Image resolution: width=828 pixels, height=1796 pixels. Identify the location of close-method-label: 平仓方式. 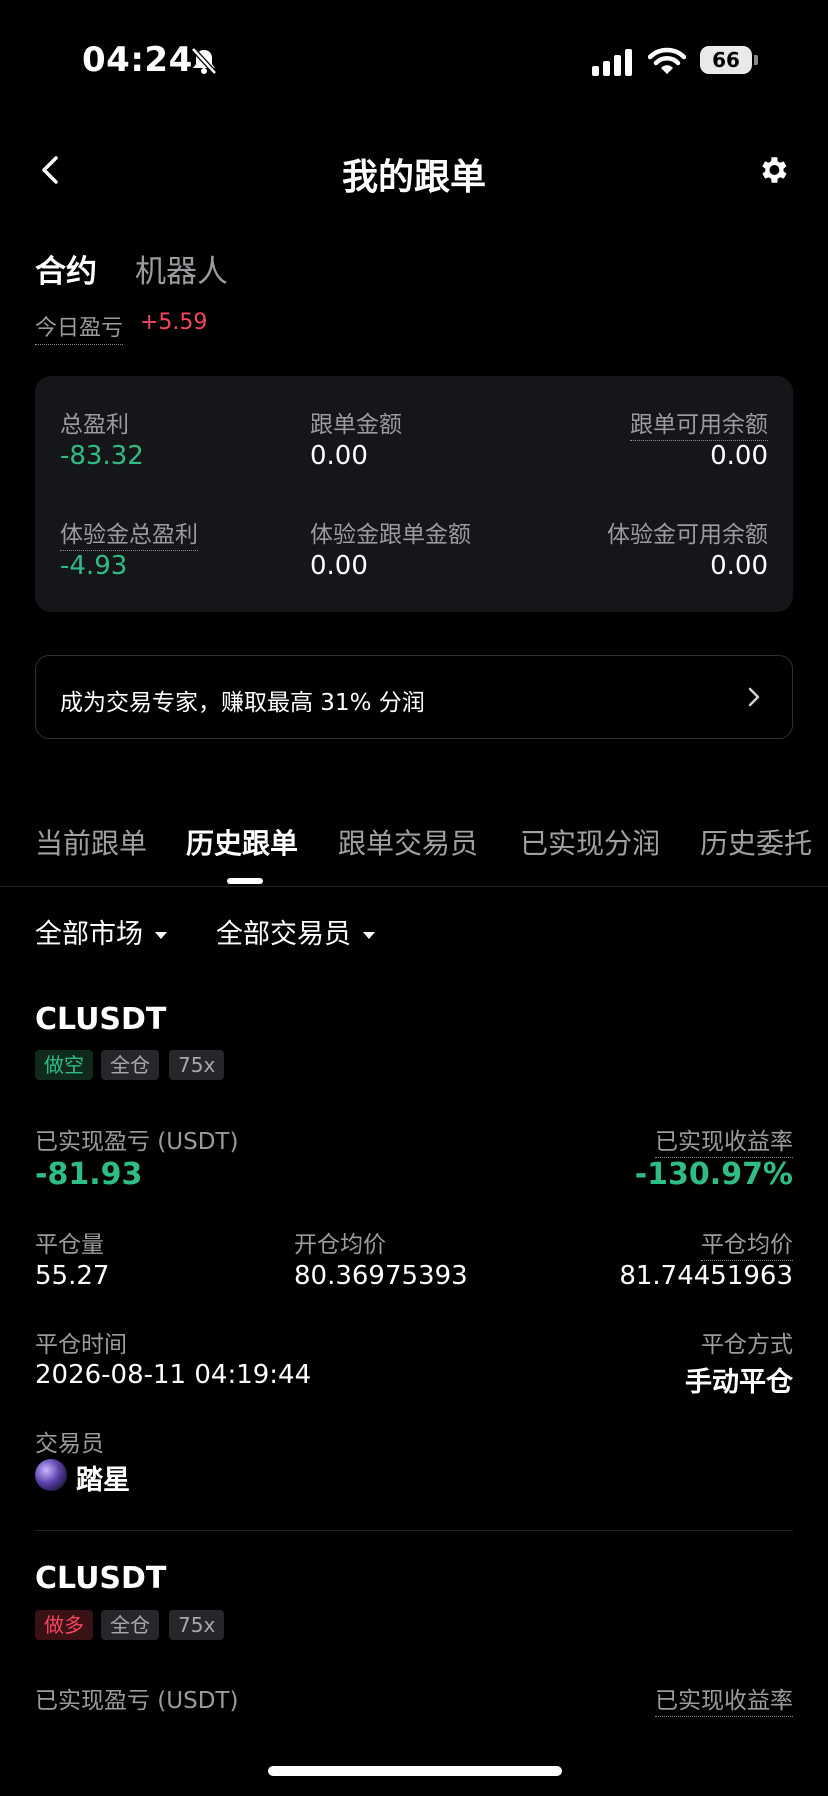
(747, 1345).